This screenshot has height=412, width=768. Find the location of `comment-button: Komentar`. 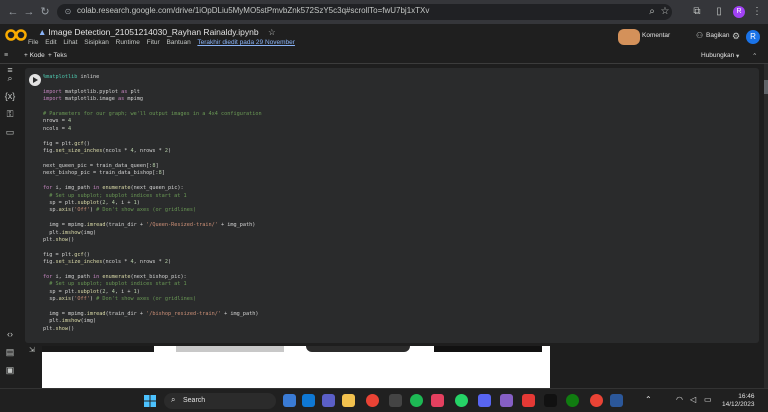

comment-button: Komentar is located at coordinates (656, 35).